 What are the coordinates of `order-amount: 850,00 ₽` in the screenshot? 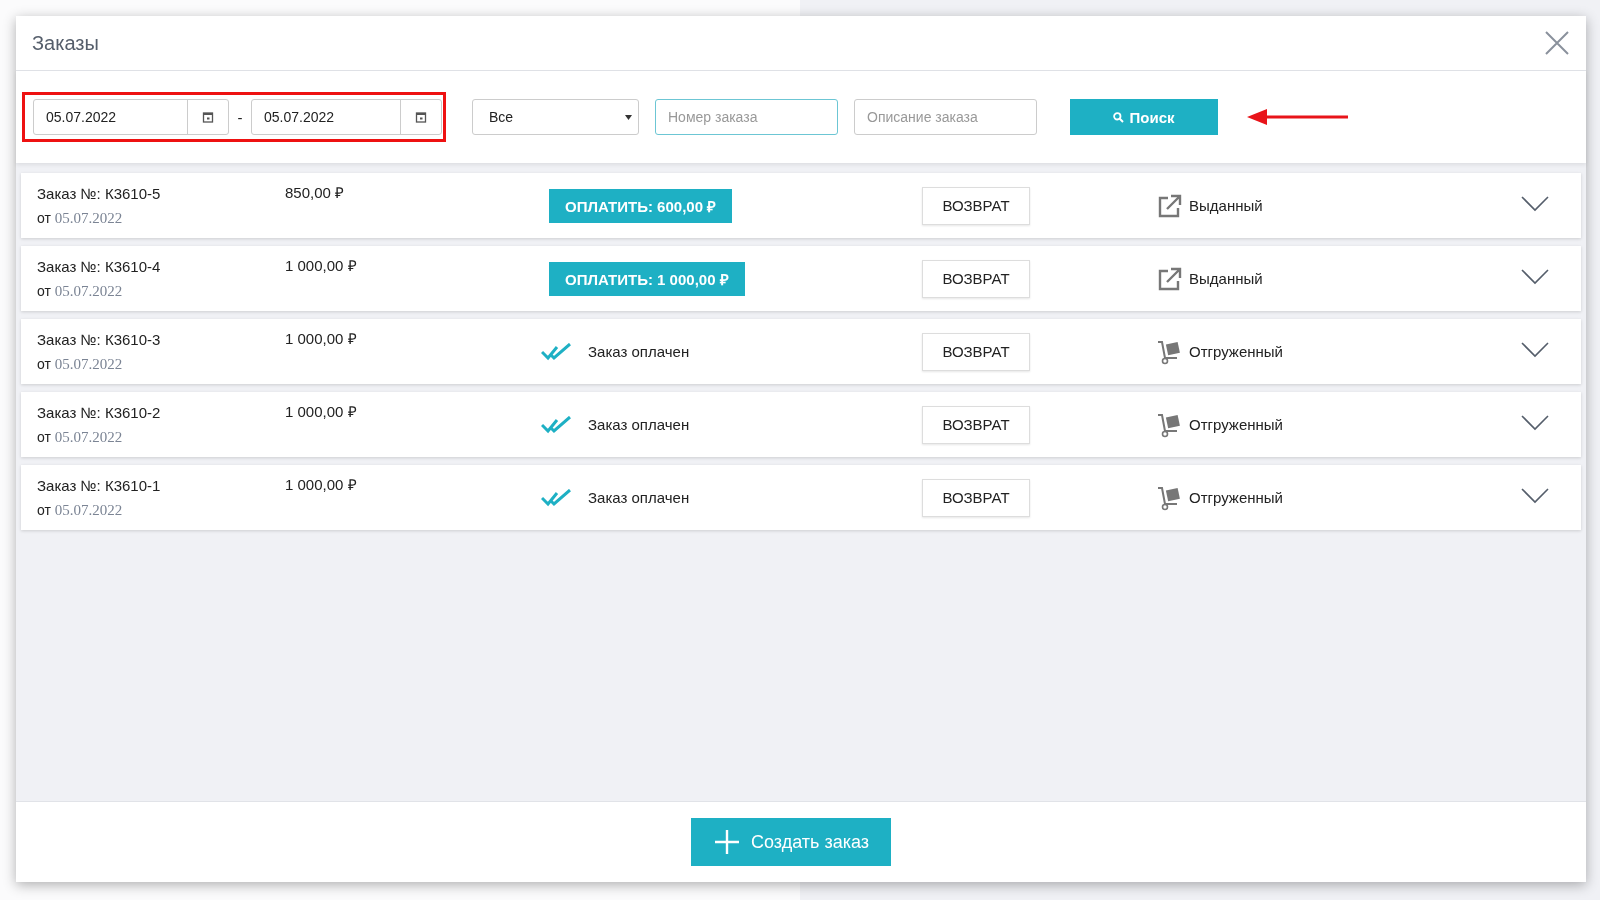 It's located at (315, 192).